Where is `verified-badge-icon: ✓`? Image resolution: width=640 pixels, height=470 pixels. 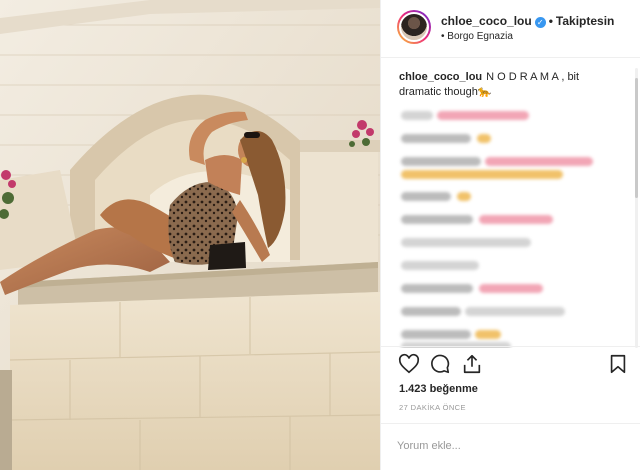
verified-badge-icon: ✓ is located at coordinates (540, 22).